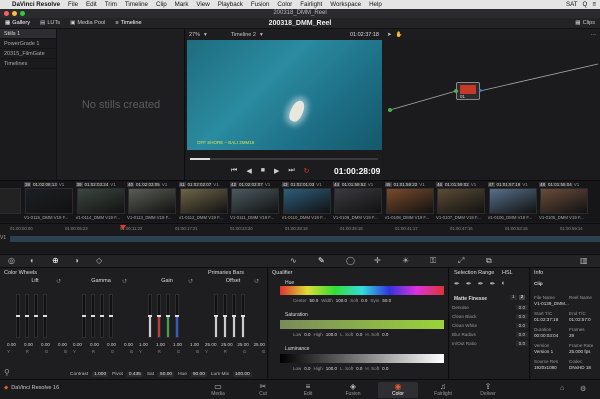 This screenshot has height=399, width=600. I want to click on menu-list-icon: ≡, so click(594, 4).